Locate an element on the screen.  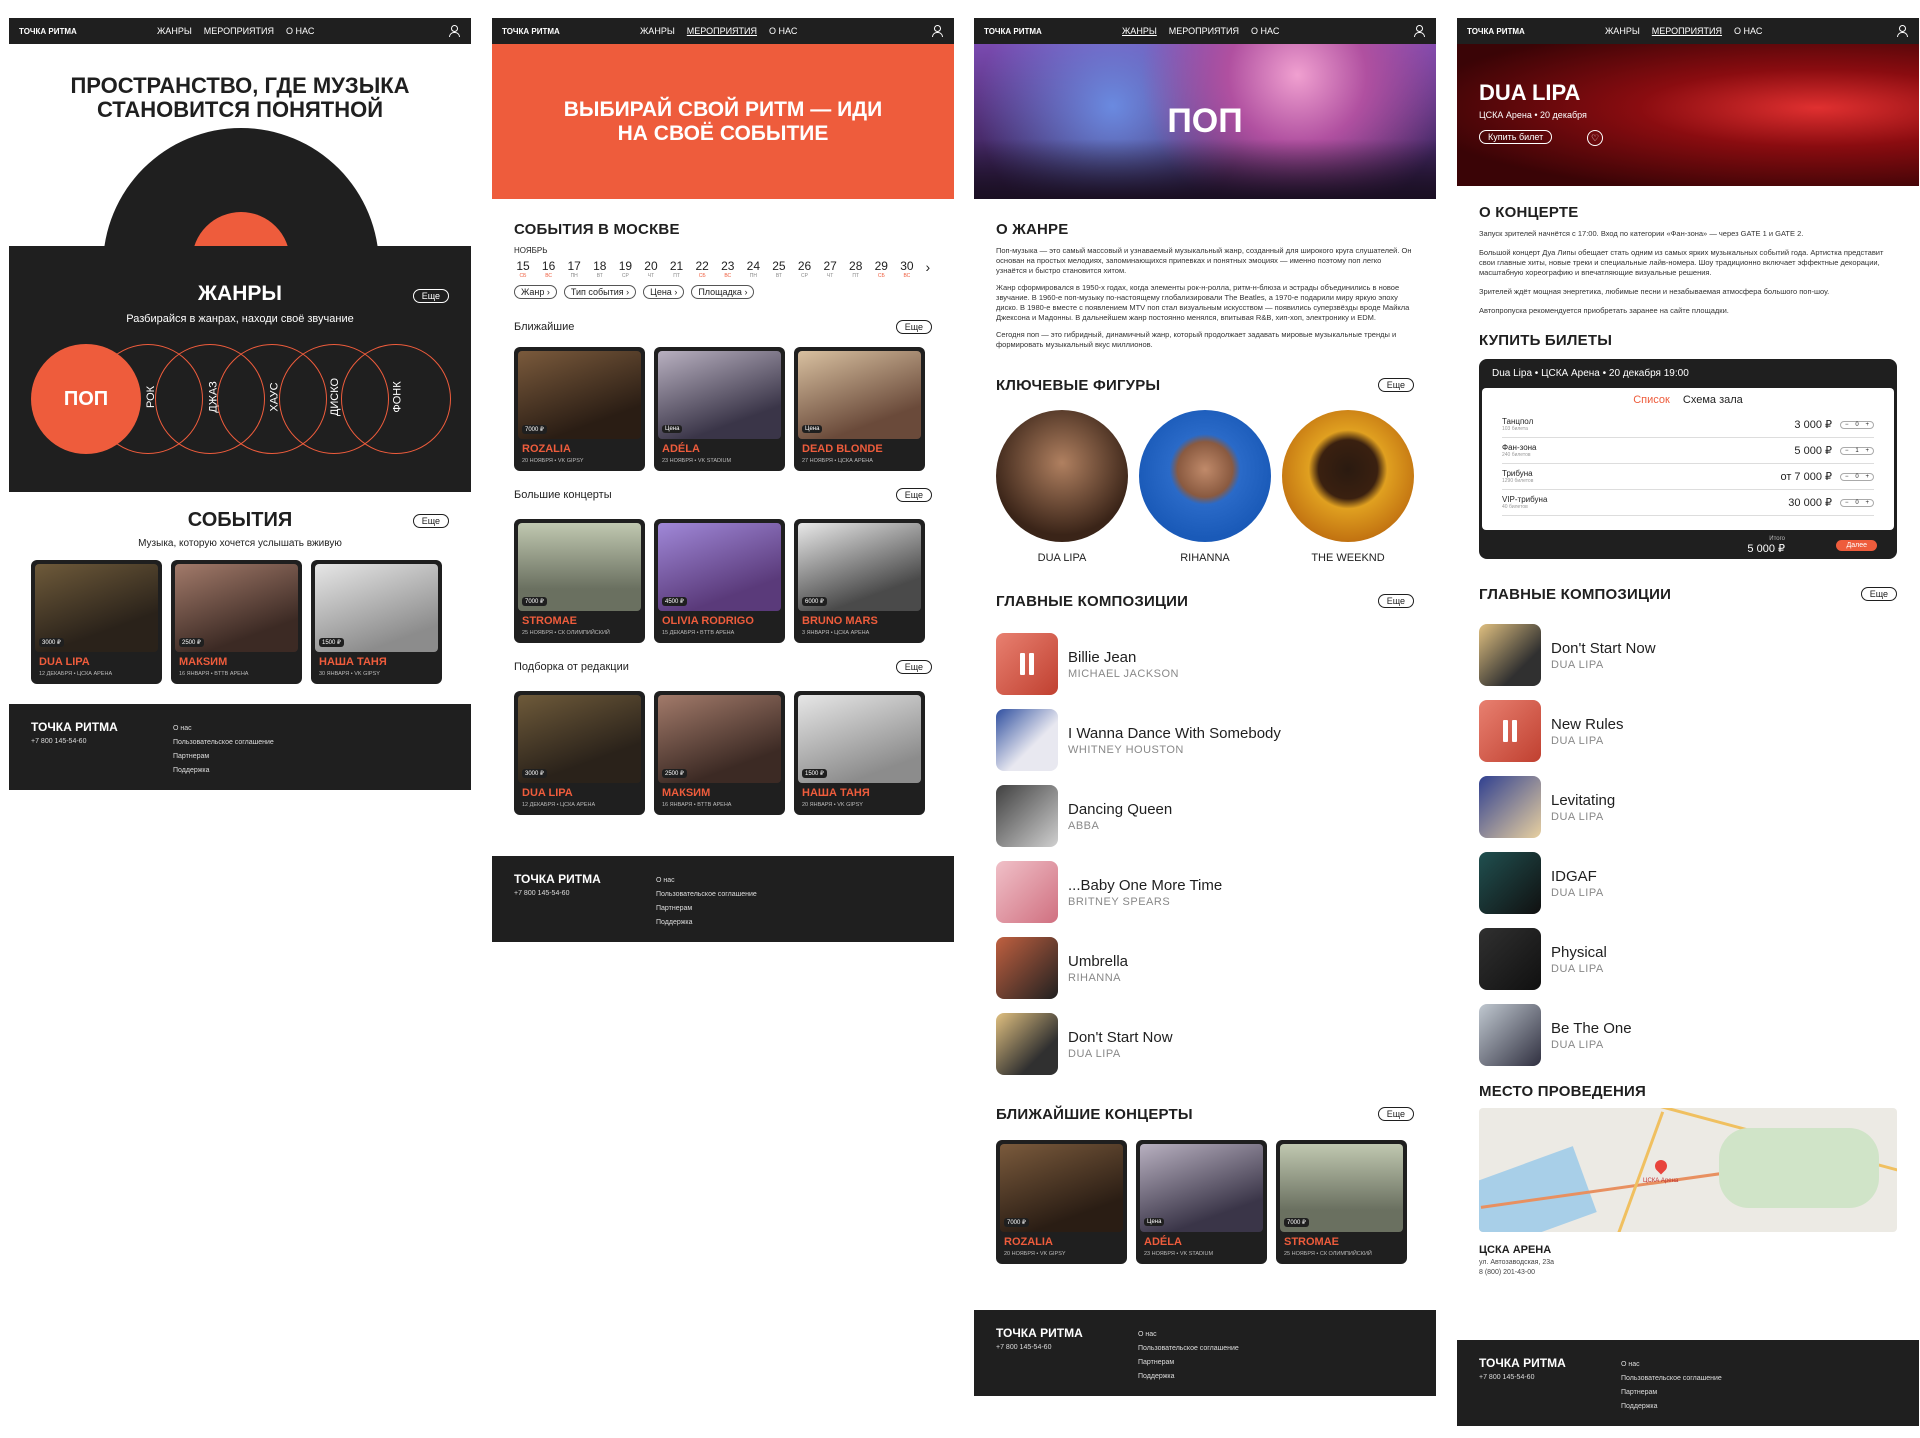
date-item: 22 СБ is located at coordinates (702, 271).